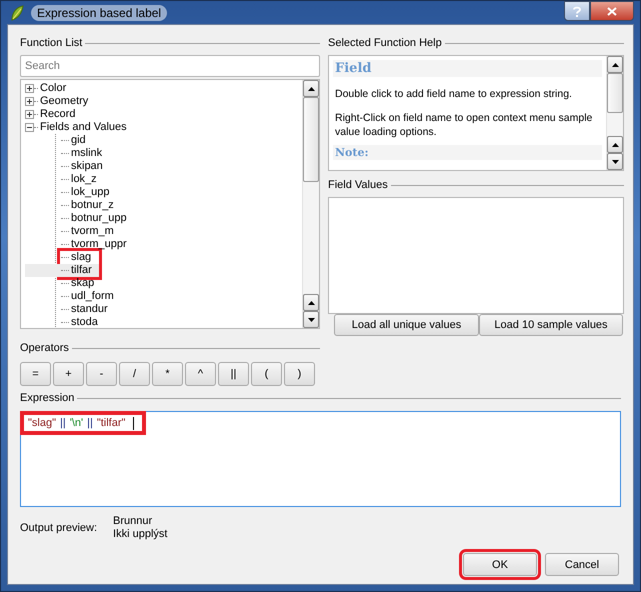 The height and width of the screenshot is (592, 641). What do you see at coordinates (163, 166) in the screenshot?
I see `tree-item: skipan` at bounding box center [163, 166].